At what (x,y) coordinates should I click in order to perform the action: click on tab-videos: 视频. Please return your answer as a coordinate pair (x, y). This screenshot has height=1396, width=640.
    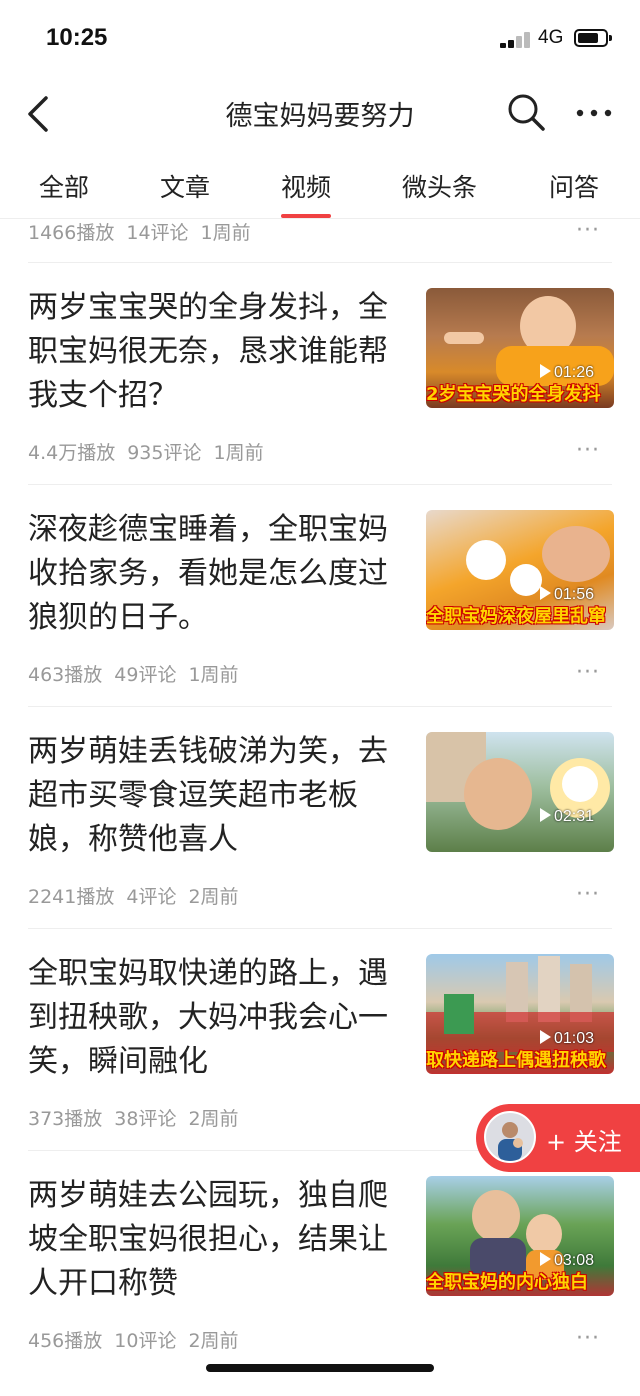
    Looking at the image, I should click on (306, 193).